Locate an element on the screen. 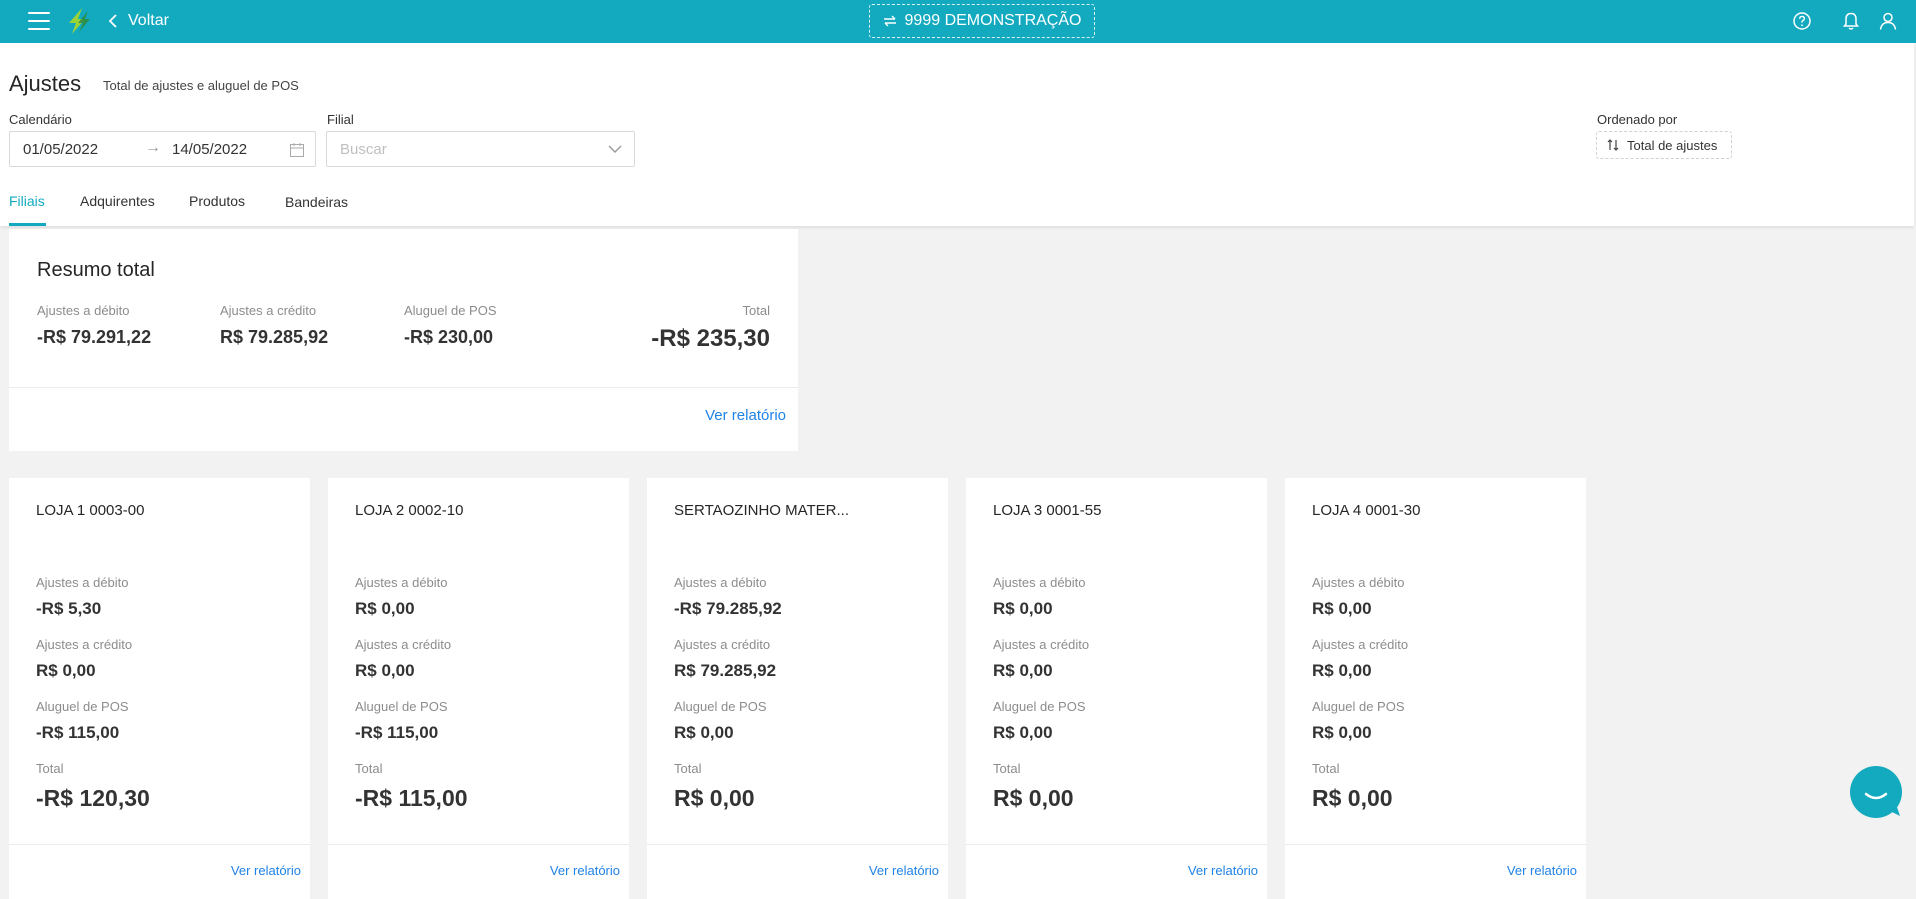  filial-select: Buscar is located at coordinates (480, 149).